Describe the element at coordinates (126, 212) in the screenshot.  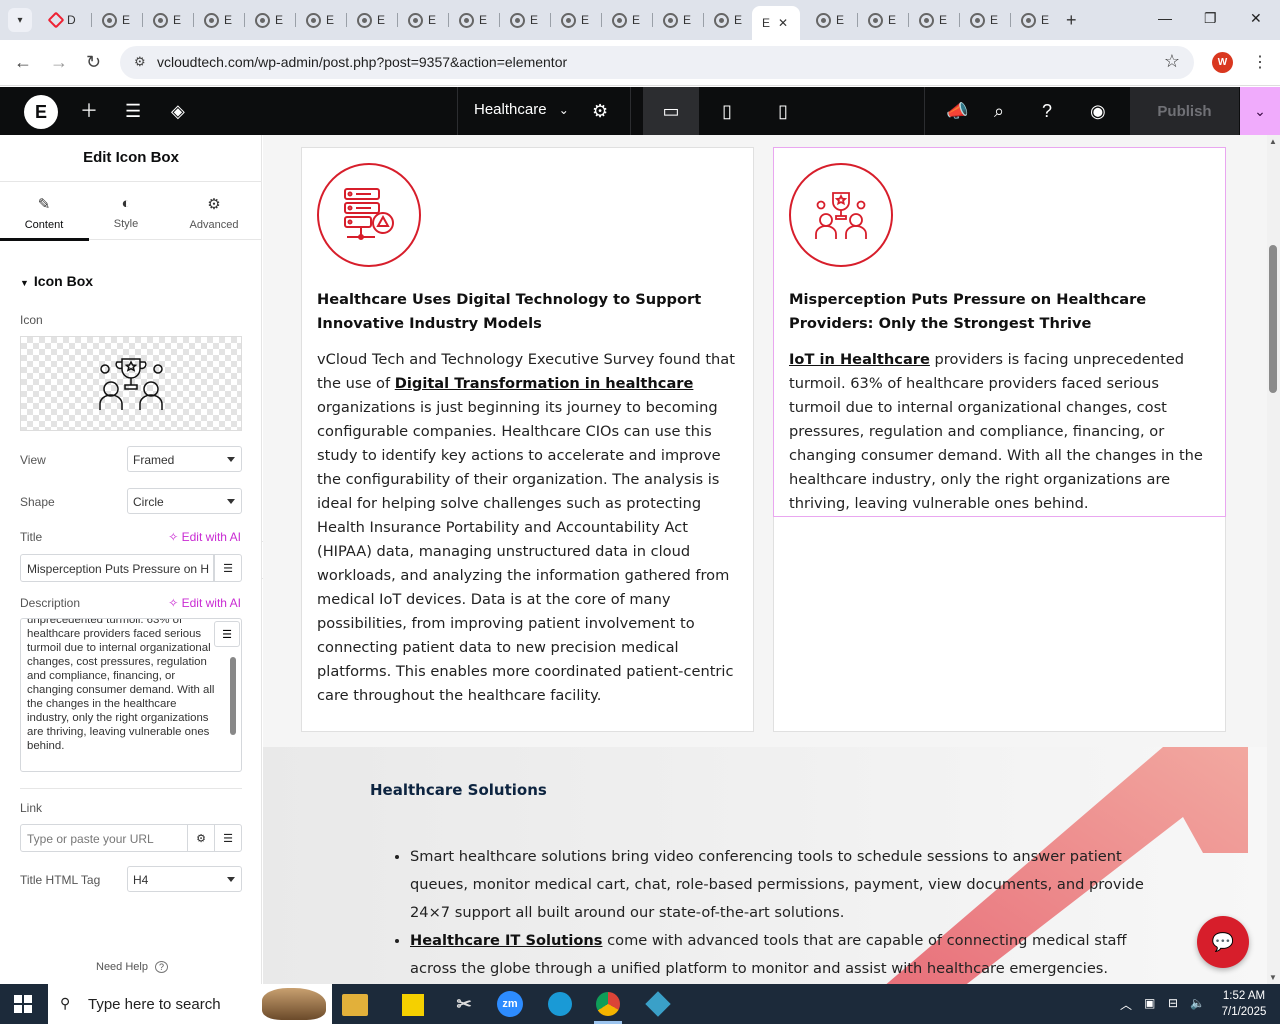
I see `tab-style: ◐ Style` at that location.